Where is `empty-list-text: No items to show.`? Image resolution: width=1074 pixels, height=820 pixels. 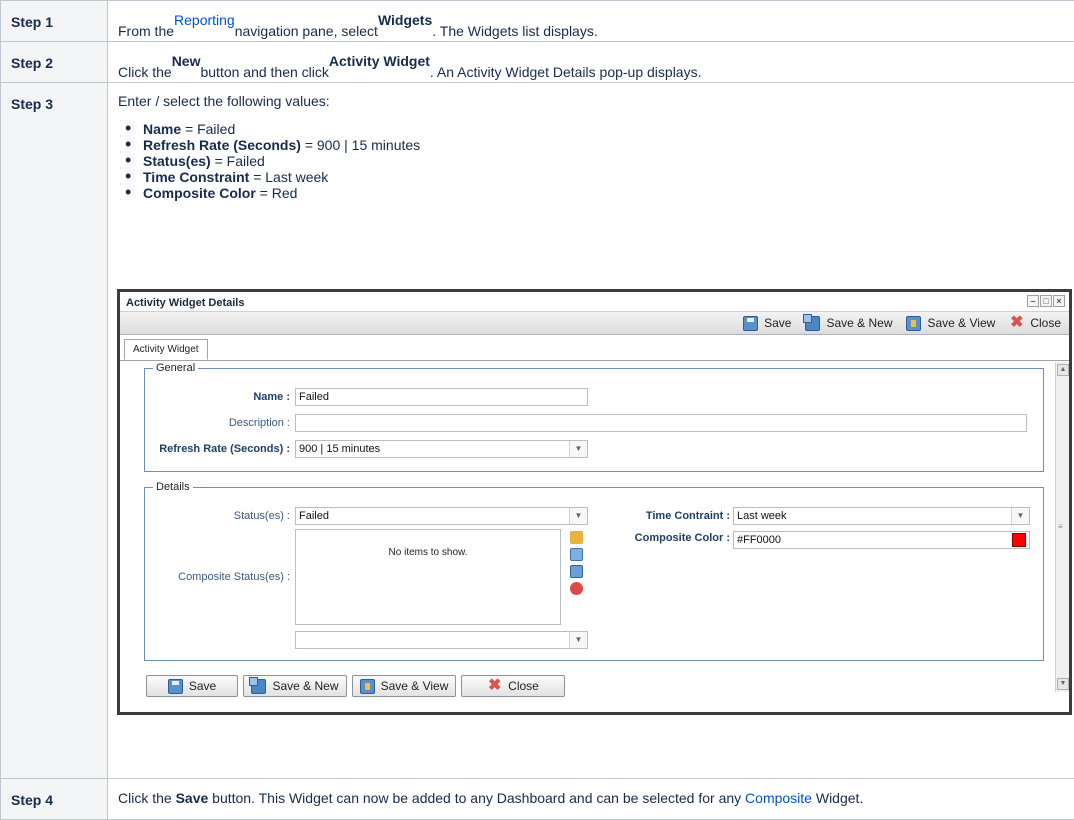
empty-list-text: No items to show. is located at coordinates (428, 552).